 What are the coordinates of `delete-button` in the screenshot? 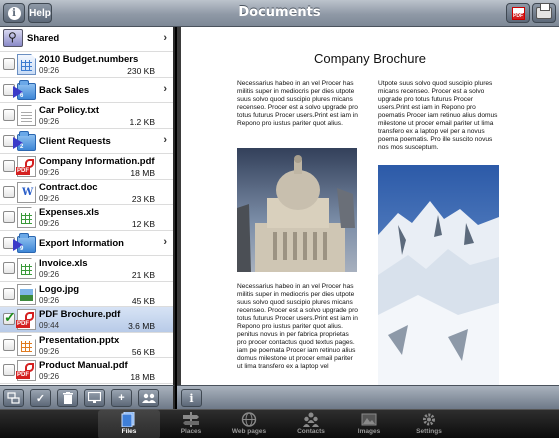 It's located at (67, 398).